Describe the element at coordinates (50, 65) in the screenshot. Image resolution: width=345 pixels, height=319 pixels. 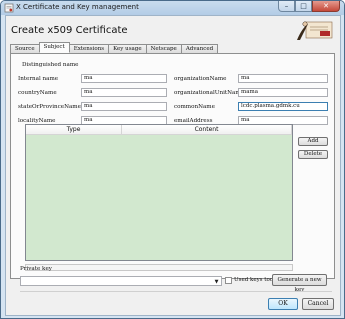
I see `distinguished-name-caption: Distinguished name` at that location.